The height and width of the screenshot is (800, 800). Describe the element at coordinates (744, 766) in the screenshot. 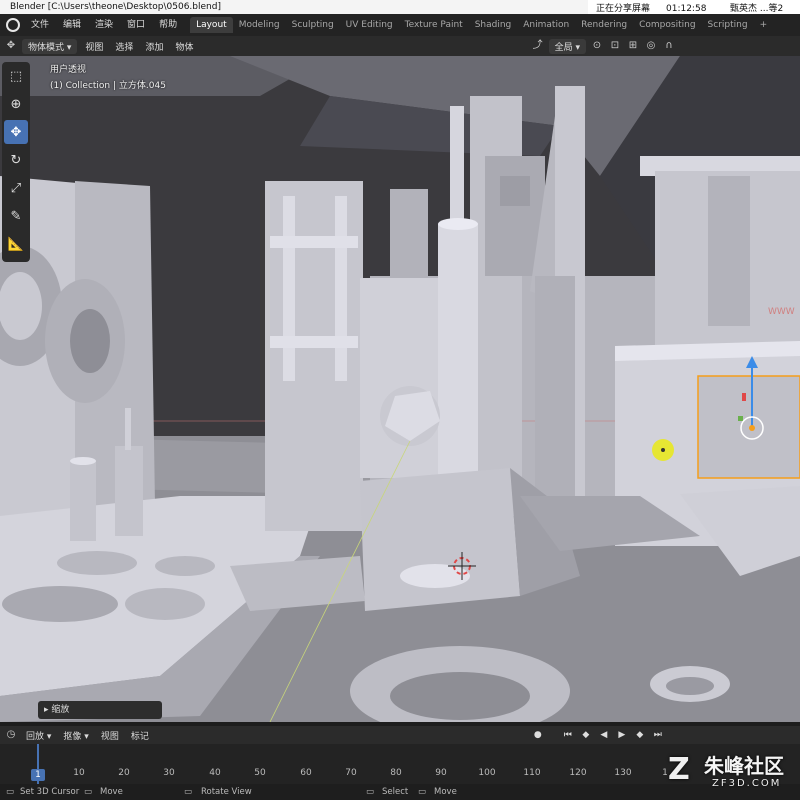

I see `watermark-main: 朱峰社区` at that location.